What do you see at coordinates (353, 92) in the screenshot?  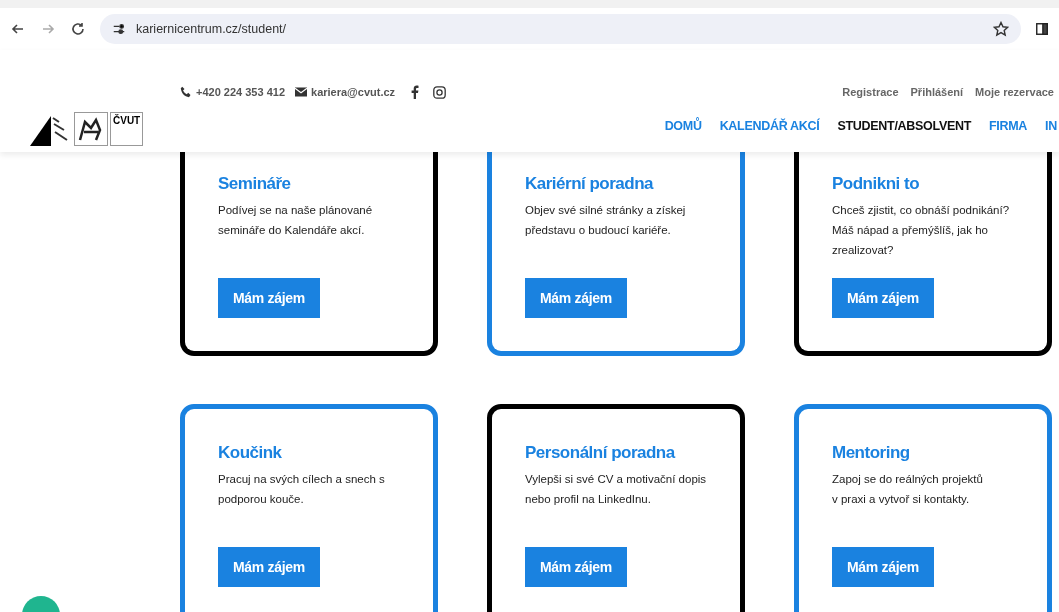 I see `email-link: kariera@cvut.cz` at bounding box center [353, 92].